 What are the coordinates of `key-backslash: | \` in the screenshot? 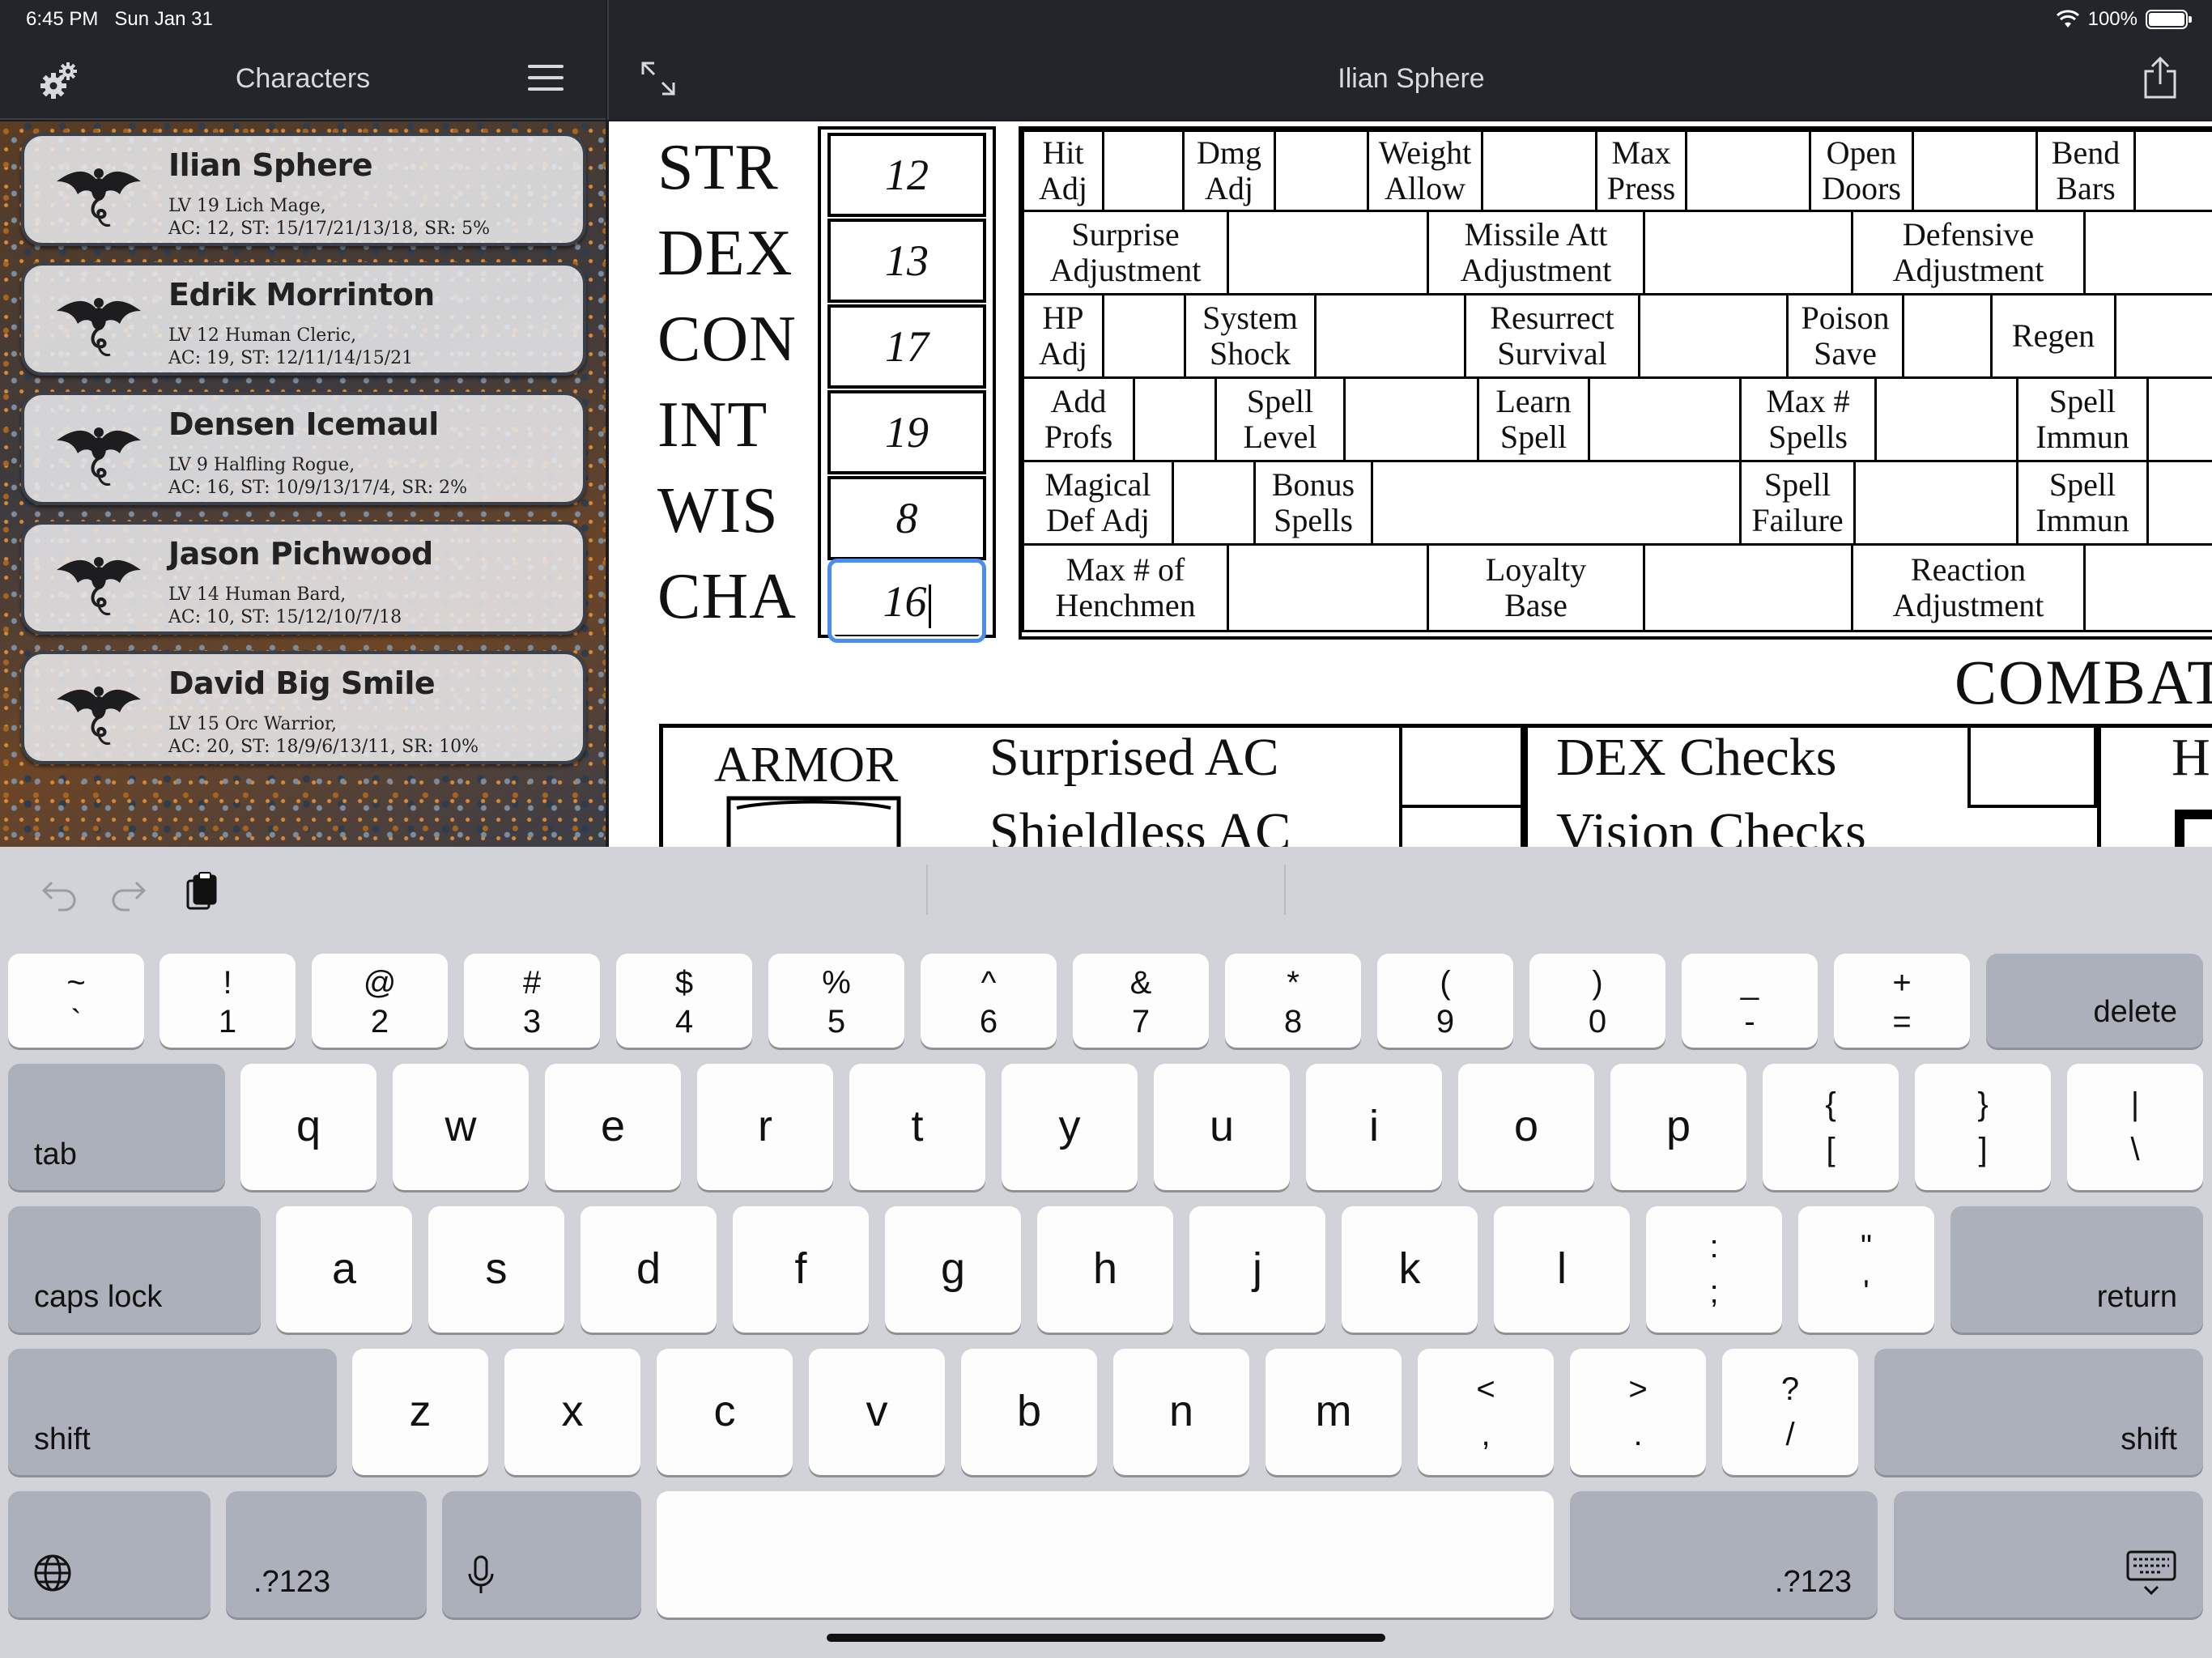 It's located at (2135, 1127).